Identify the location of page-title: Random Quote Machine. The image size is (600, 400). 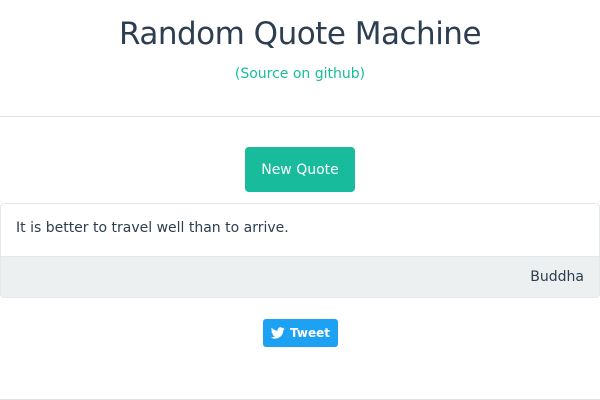
(300, 34).